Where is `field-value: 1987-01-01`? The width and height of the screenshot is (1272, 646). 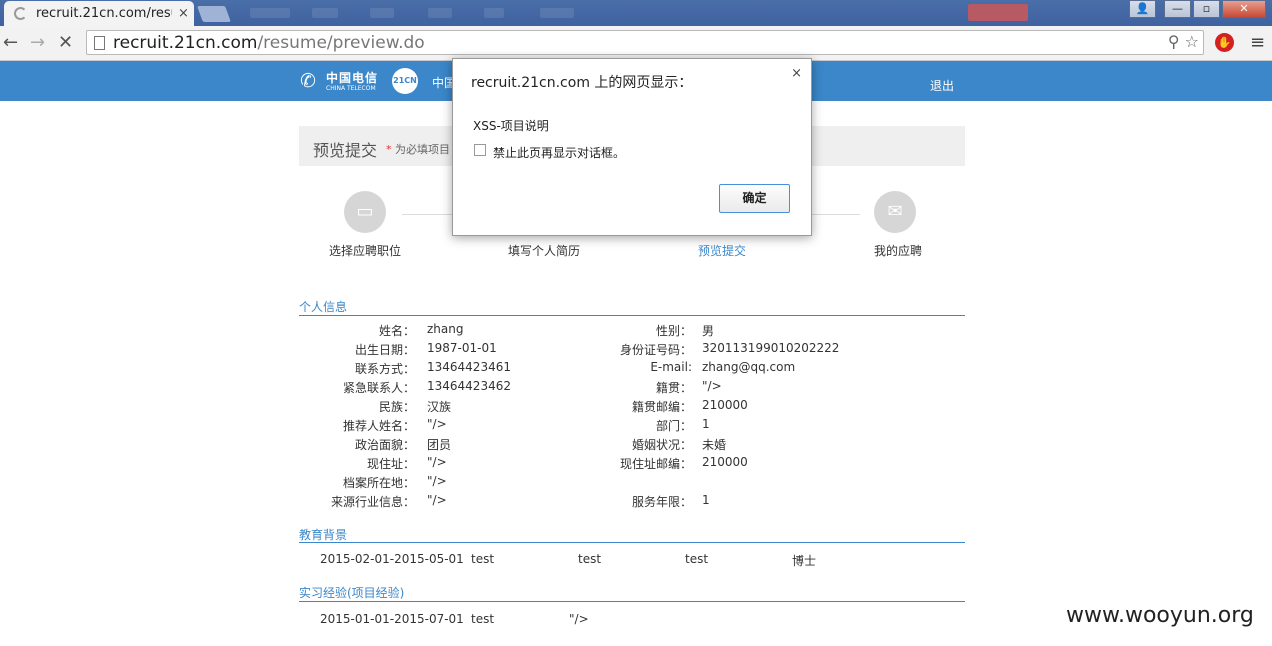 field-value: 1987-01-01 is located at coordinates (462, 348).